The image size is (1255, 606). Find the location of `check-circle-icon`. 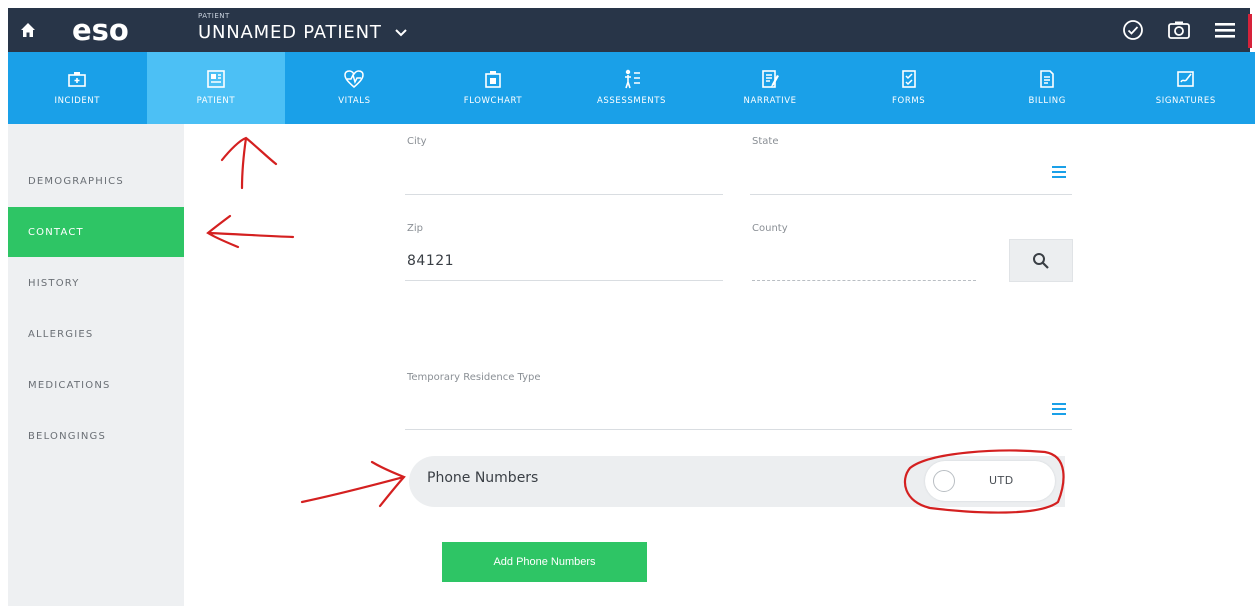

check-circle-icon is located at coordinates (1133, 30).